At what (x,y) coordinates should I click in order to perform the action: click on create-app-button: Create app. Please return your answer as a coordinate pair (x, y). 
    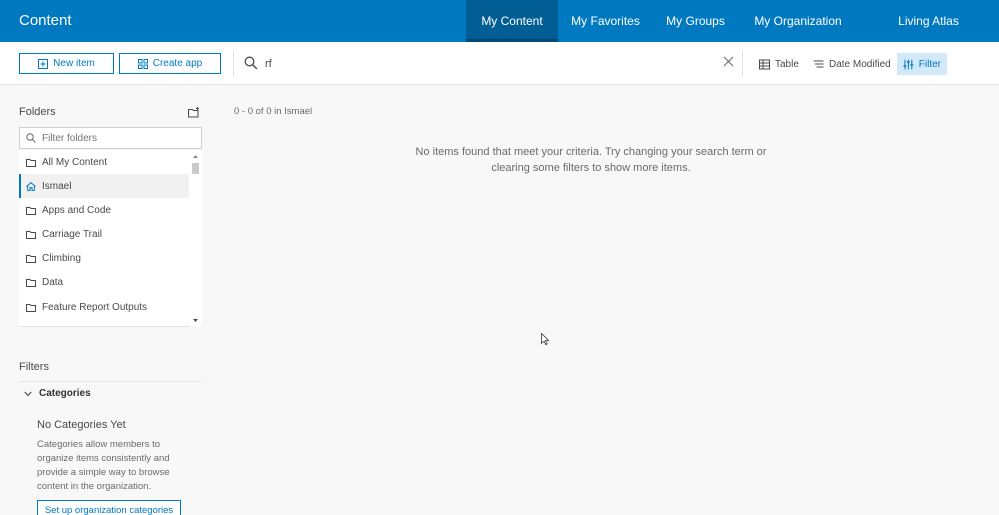
    Looking at the image, I should click on (170, 63).